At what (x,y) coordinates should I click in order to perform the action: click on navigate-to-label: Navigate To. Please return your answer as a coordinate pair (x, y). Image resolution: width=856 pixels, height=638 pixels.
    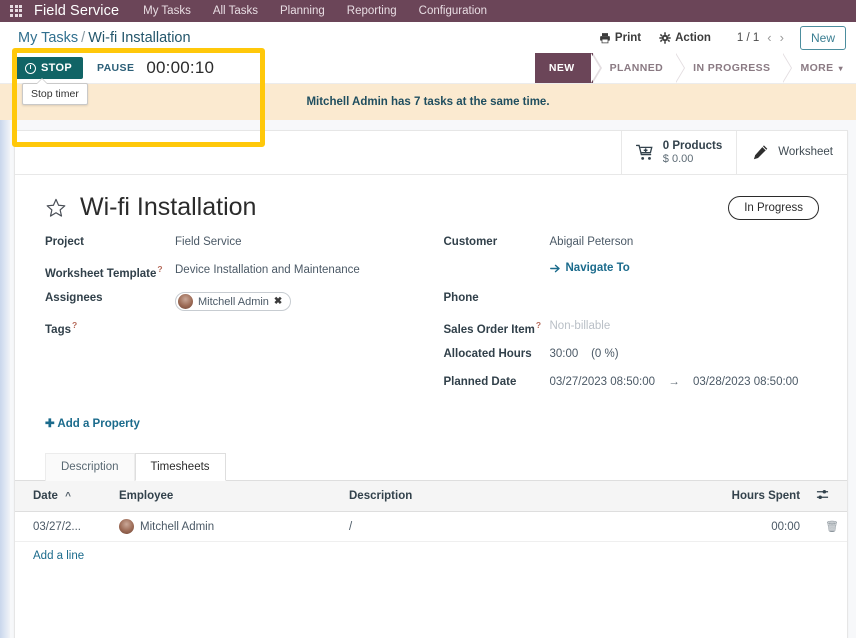
    Looking at the image, I should click on (597, 268).